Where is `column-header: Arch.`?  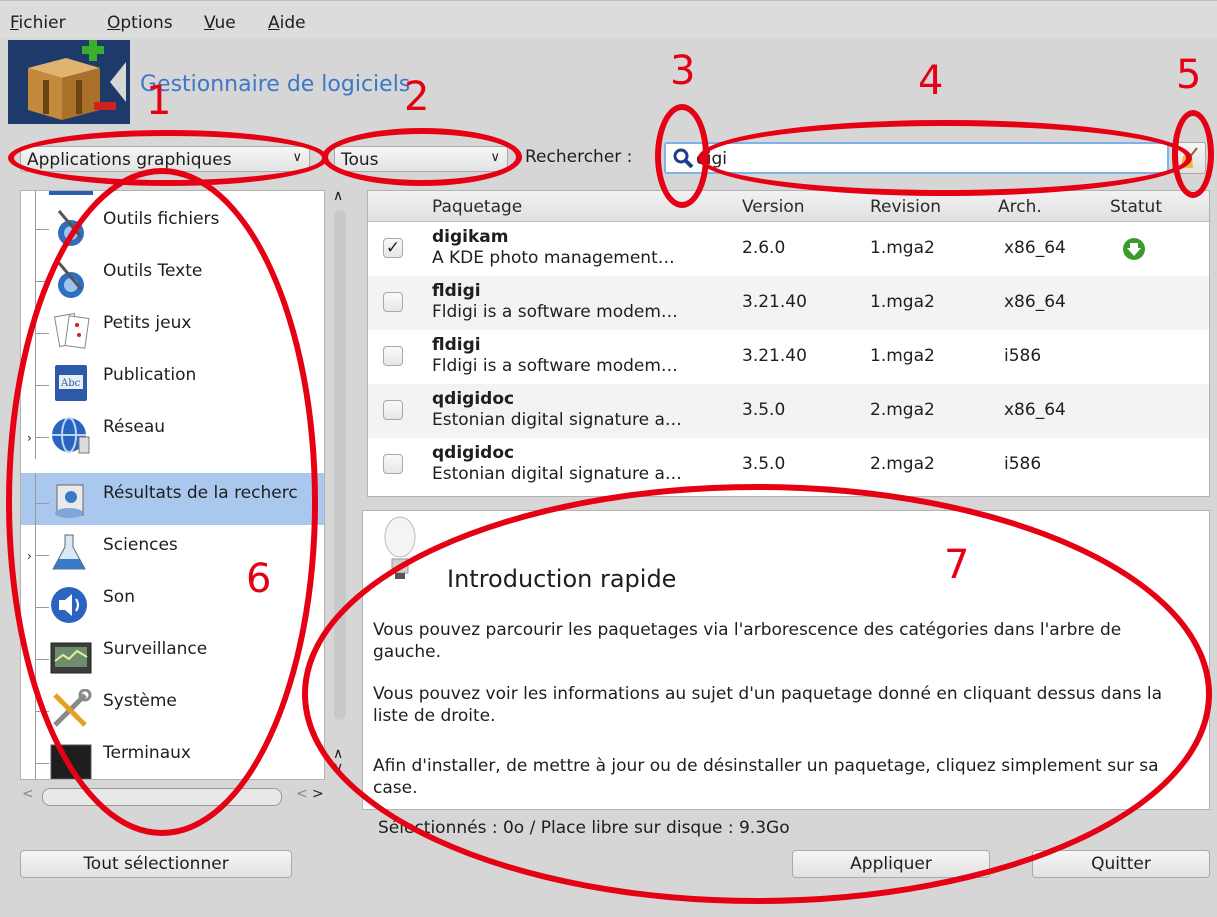 column-header: Arch. is located at coordinates (1020, 207).